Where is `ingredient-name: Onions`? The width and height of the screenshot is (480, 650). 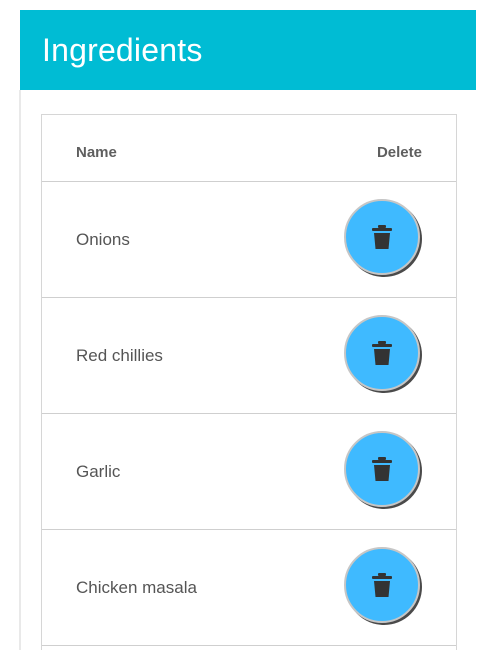 ingredient-name: Onions is located at coordinates (103, 239).